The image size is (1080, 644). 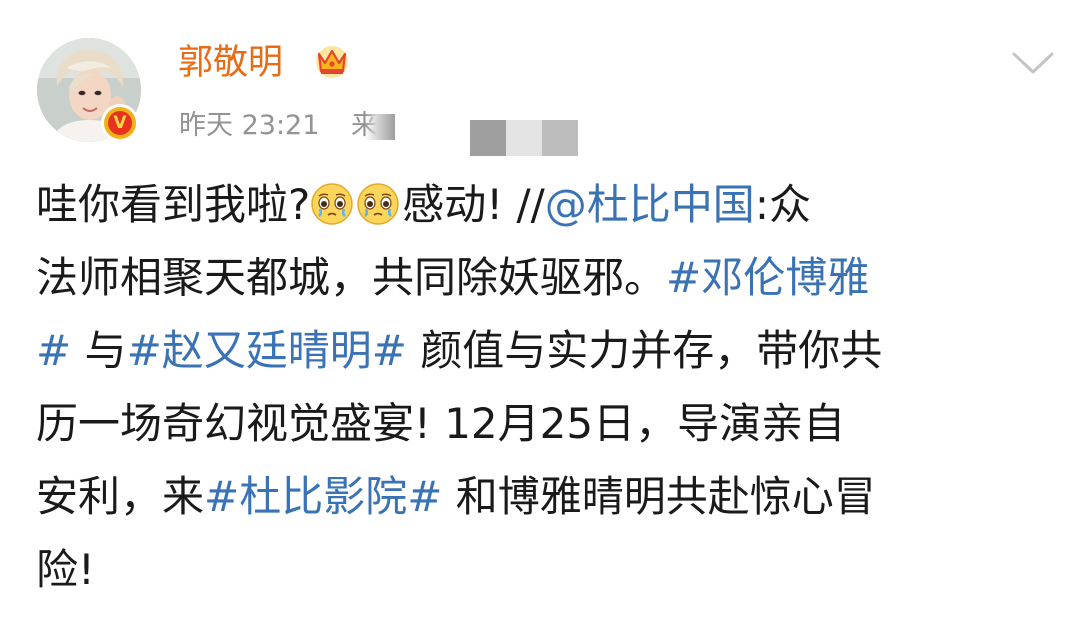 I want to click on post-text: :众, so click(x=782, y=204).